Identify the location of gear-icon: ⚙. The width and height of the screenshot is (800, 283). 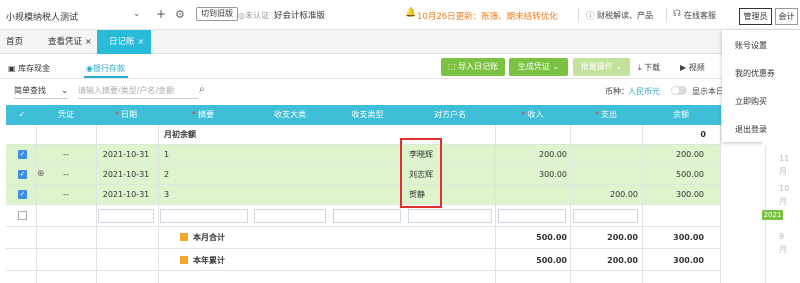
(180, 14).